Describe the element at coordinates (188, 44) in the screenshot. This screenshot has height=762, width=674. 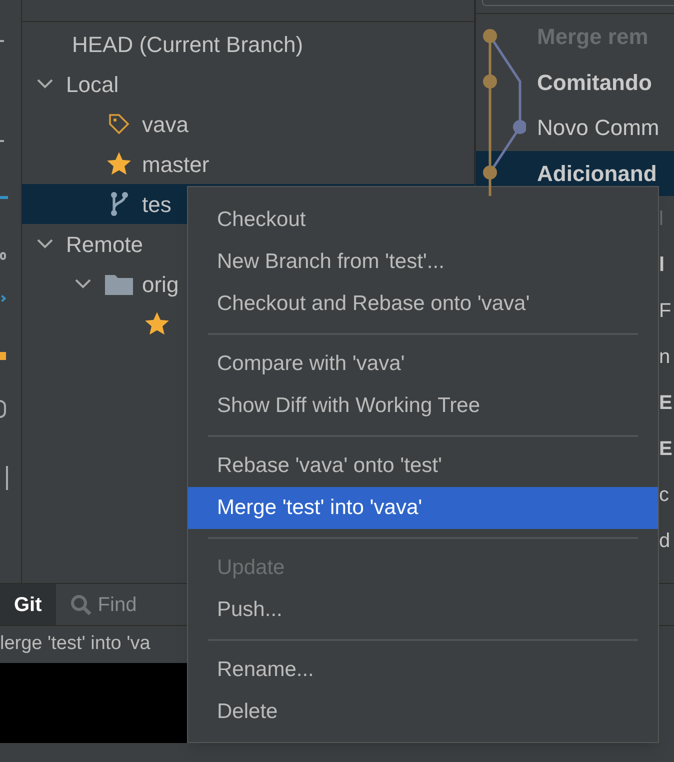
I see `branch-label: HEAD (Current Branch)` at that location.